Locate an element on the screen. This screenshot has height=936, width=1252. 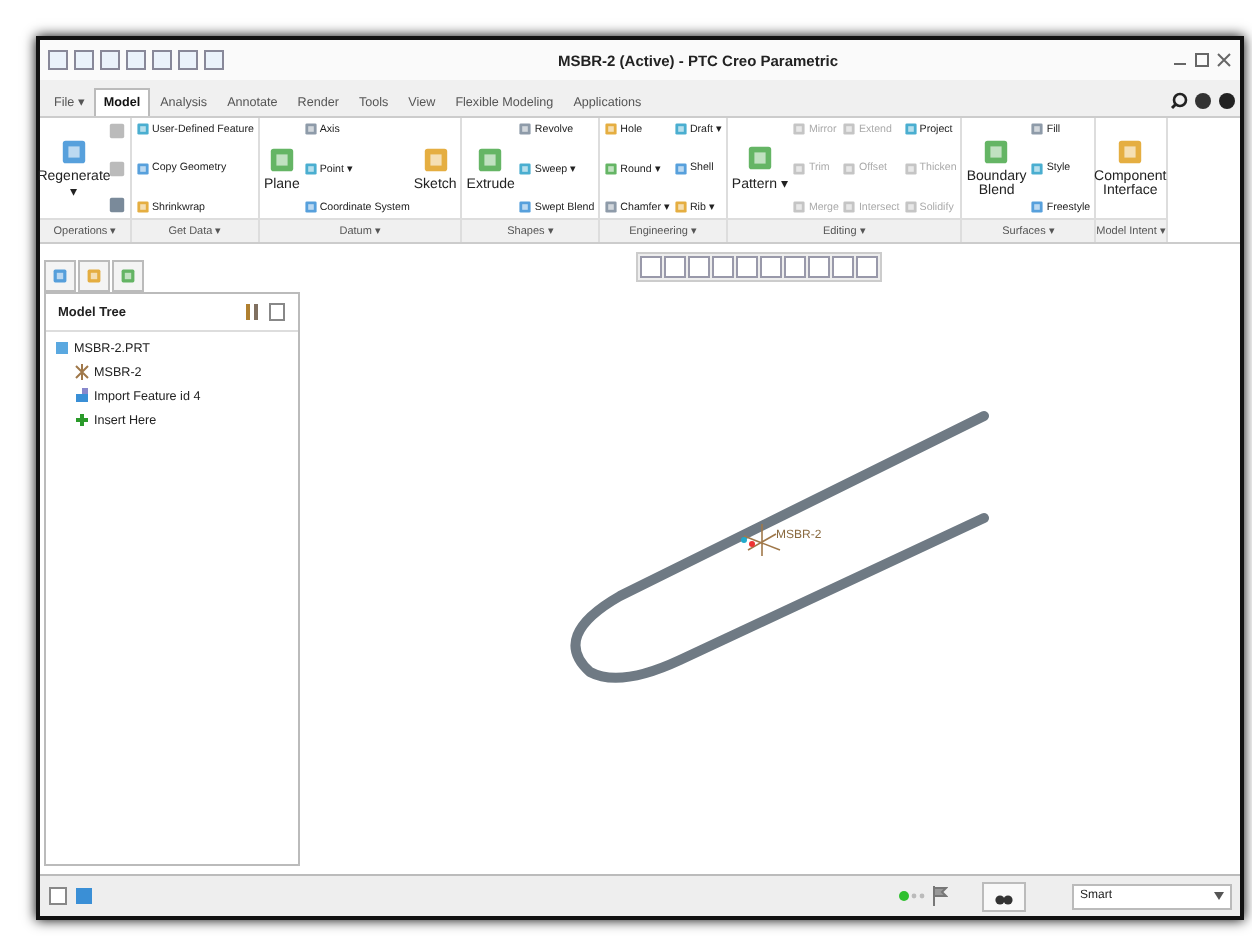
insert-icon is located at coordinates (82, 420).